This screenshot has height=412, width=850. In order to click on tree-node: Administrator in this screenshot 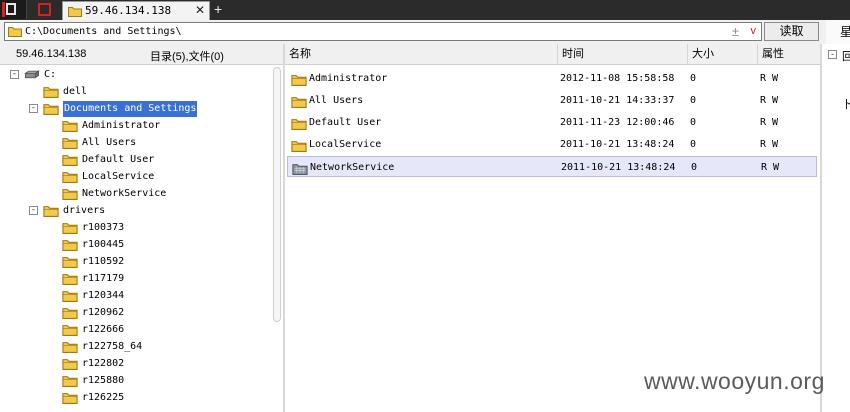, I will do `click(135, 126)`.